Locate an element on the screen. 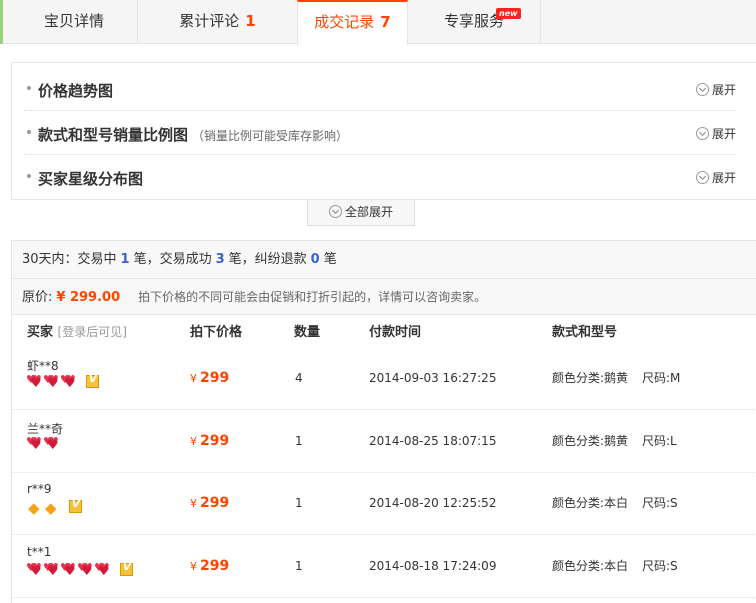 The width and height of the screenshot is (756, 603). tab-label: 成交记录 is located at coordinates (344, 22).